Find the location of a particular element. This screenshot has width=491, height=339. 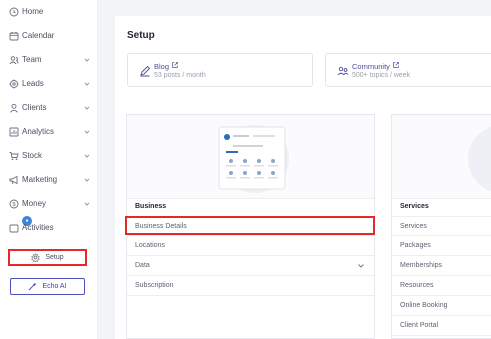

sidebar-item-team: Team is located at coordinates (49, 60).